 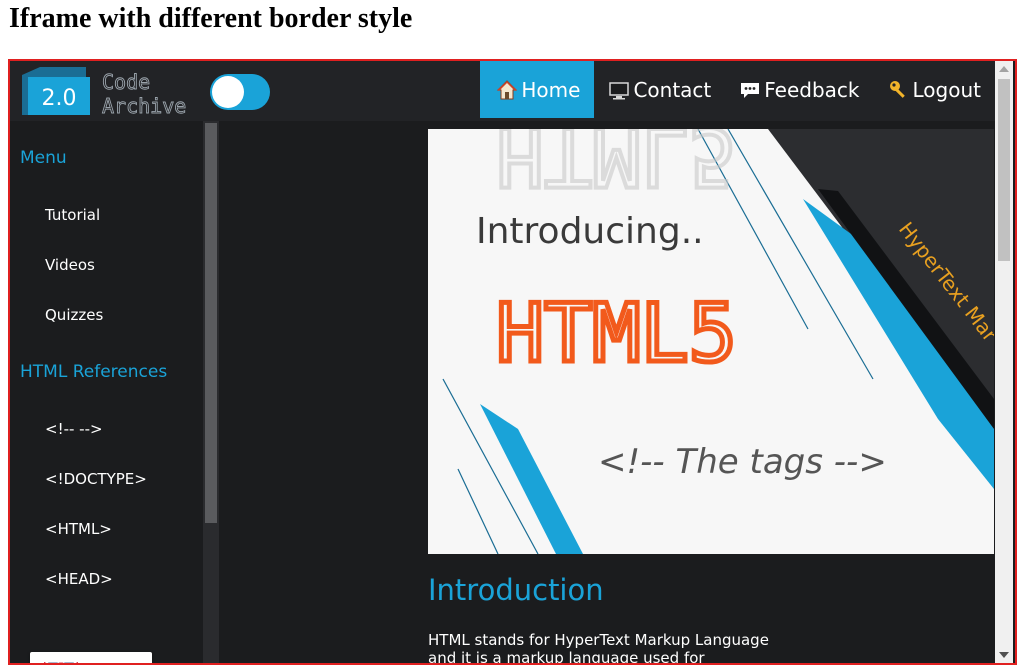 What do you see at coordinates (590, 231) in the screenshot?
I see `svg-text: Introducing..` at bounding box center [590, 231].